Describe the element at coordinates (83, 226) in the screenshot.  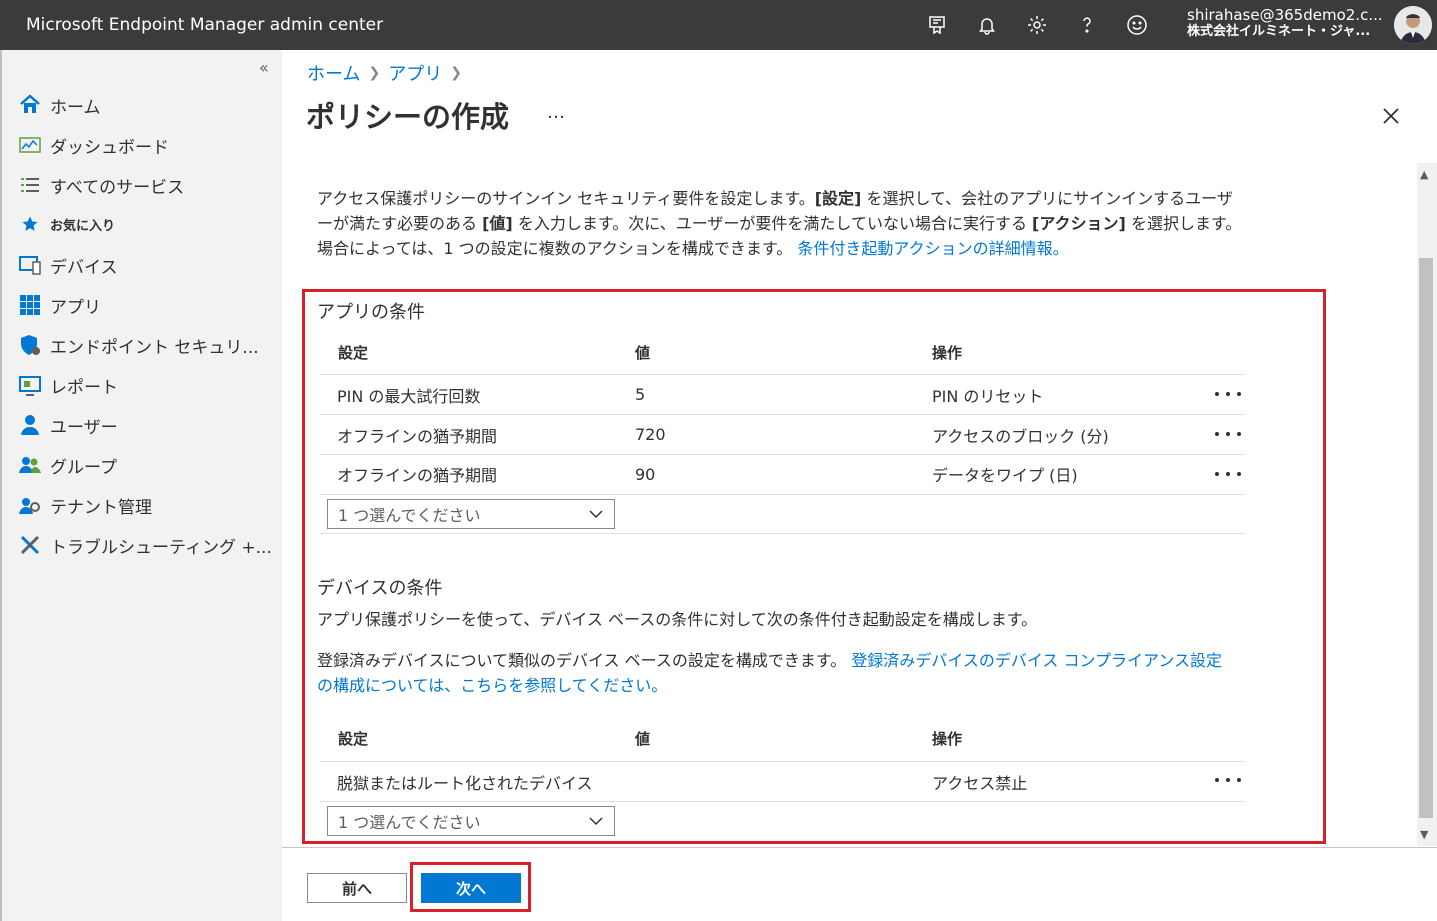
I see `sidebar-item-label: お気に入り` at that location.